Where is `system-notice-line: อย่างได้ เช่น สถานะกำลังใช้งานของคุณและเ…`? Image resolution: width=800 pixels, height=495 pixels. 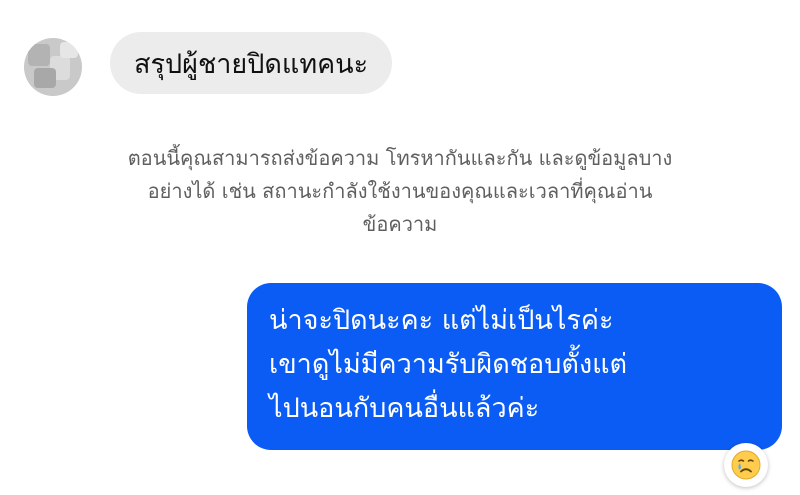 system-notice-line: อย่างได้ เช่น สถานะกำลังใช้งานของคุณและเ… is located at coordinates (400, 191).